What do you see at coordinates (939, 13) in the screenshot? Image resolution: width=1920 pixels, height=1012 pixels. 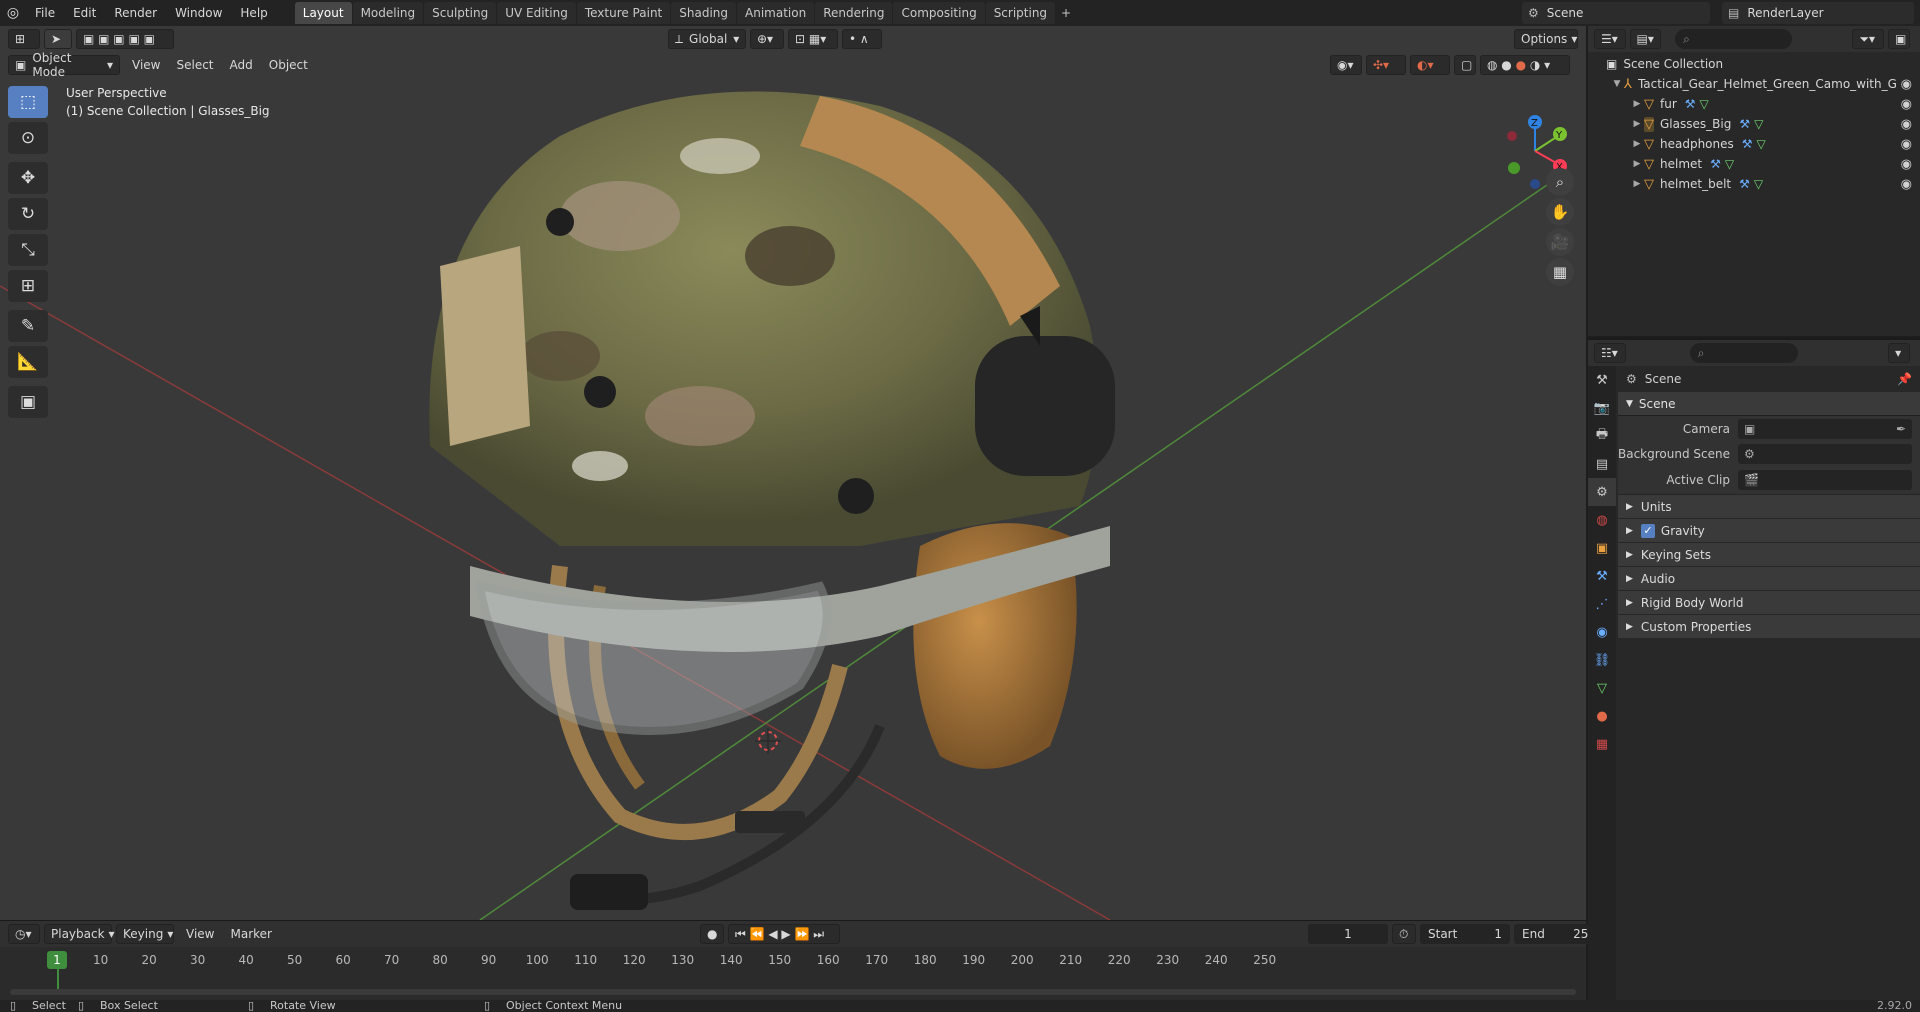 I see `tab-compositing: Compositing` at bounding box center [939, 13].